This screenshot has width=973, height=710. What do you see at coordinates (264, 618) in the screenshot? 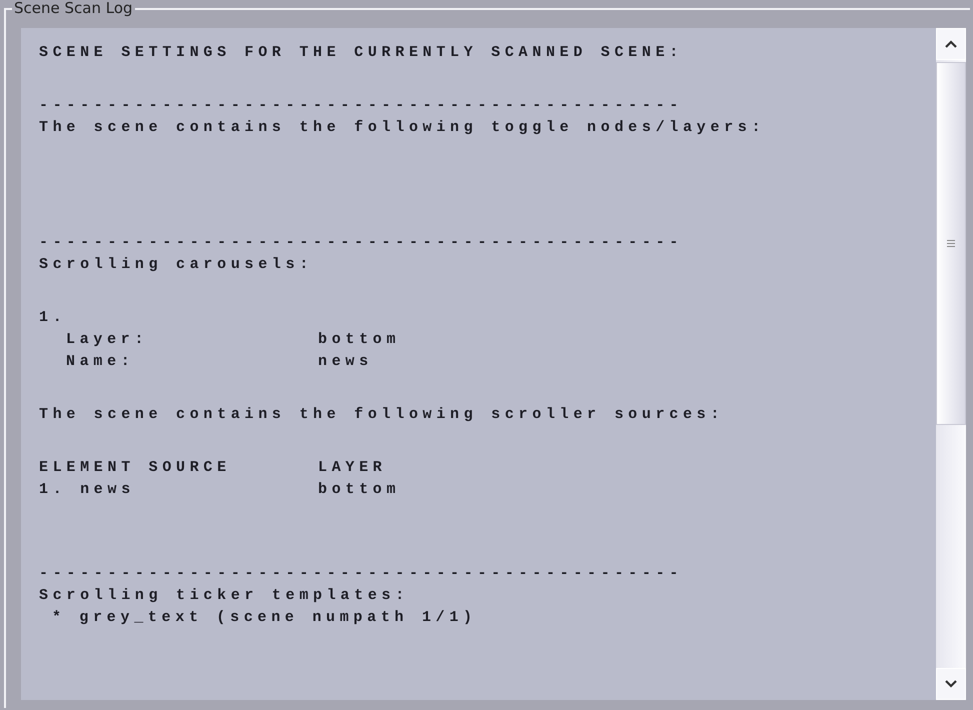
I see `log-line: * grey_text (scene numpath 1/1)` at bounding box center [264, 618].